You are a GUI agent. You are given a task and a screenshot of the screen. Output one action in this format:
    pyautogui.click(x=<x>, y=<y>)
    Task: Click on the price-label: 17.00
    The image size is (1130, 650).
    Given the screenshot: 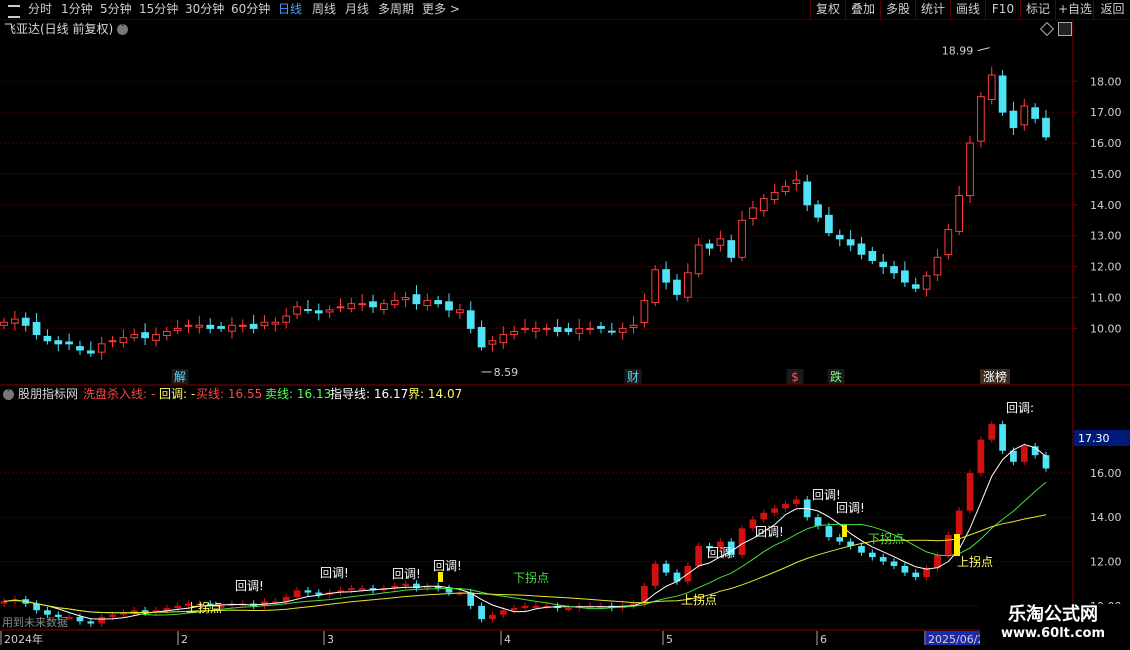 What is the action you would take?
    pyautogui.click(x=1106, y=112)
    